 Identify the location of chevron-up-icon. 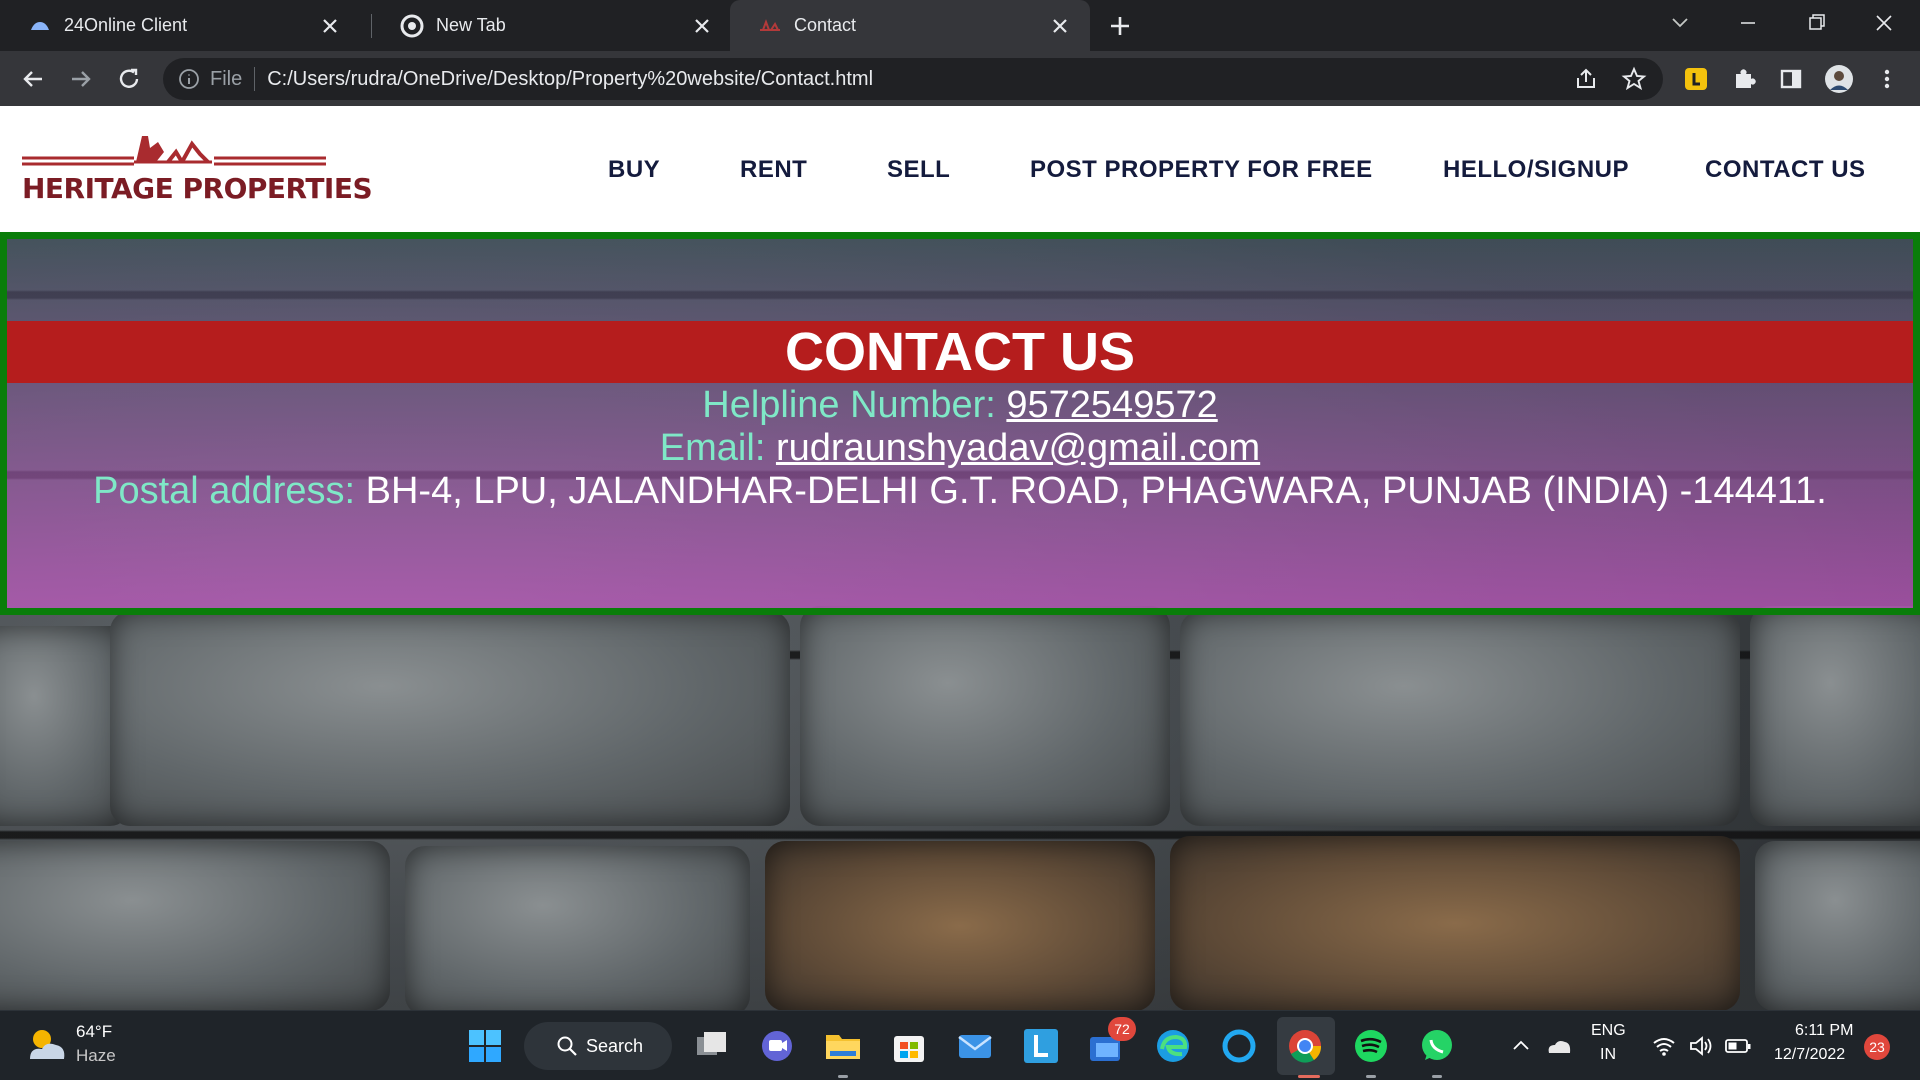
(1521, 1046).